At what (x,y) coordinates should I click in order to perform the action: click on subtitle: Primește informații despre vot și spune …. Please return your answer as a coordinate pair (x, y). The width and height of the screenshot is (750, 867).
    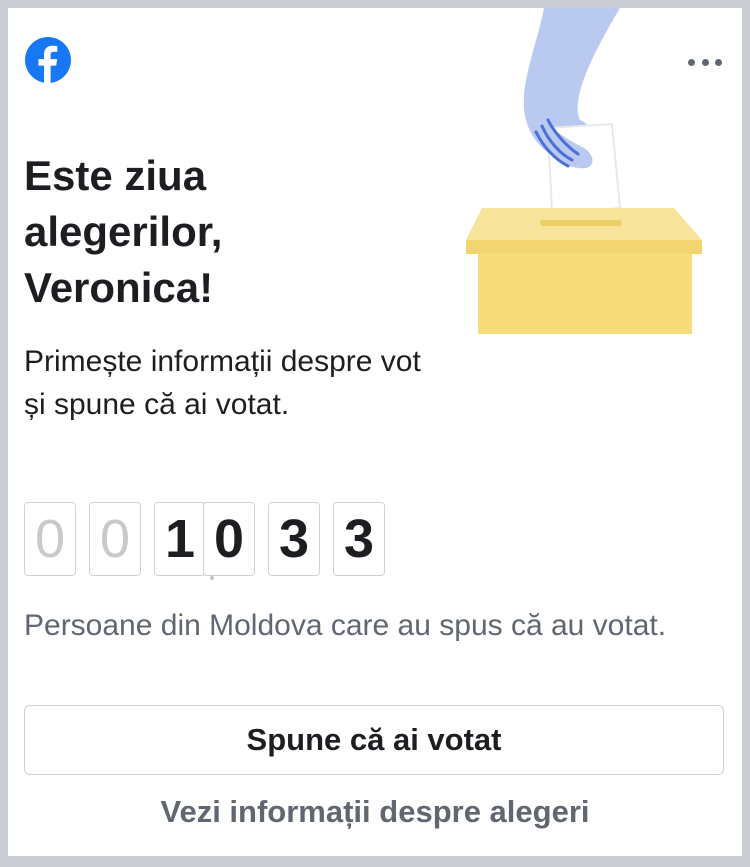
    Looking at the image, I should click on (222, 383).